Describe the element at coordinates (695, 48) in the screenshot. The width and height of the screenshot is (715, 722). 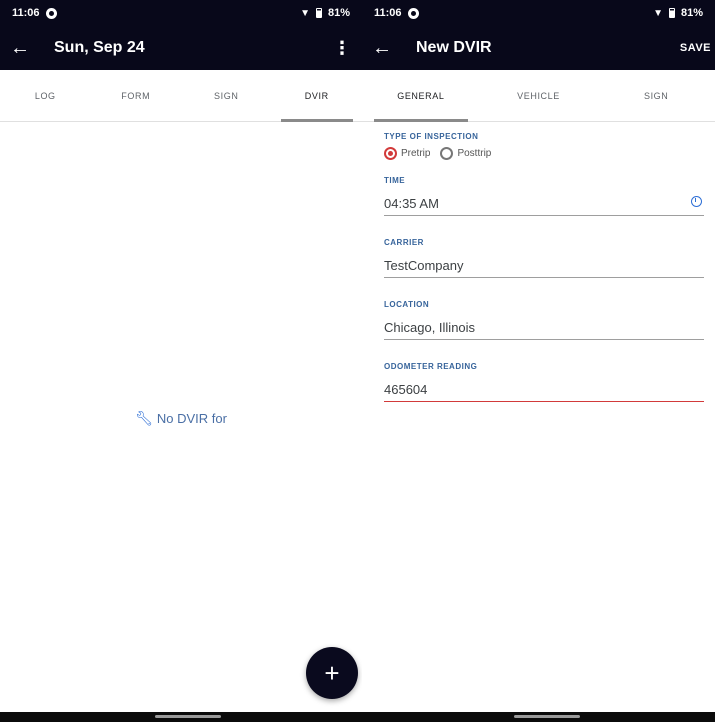
I see `save-button: SAVE` at that location.